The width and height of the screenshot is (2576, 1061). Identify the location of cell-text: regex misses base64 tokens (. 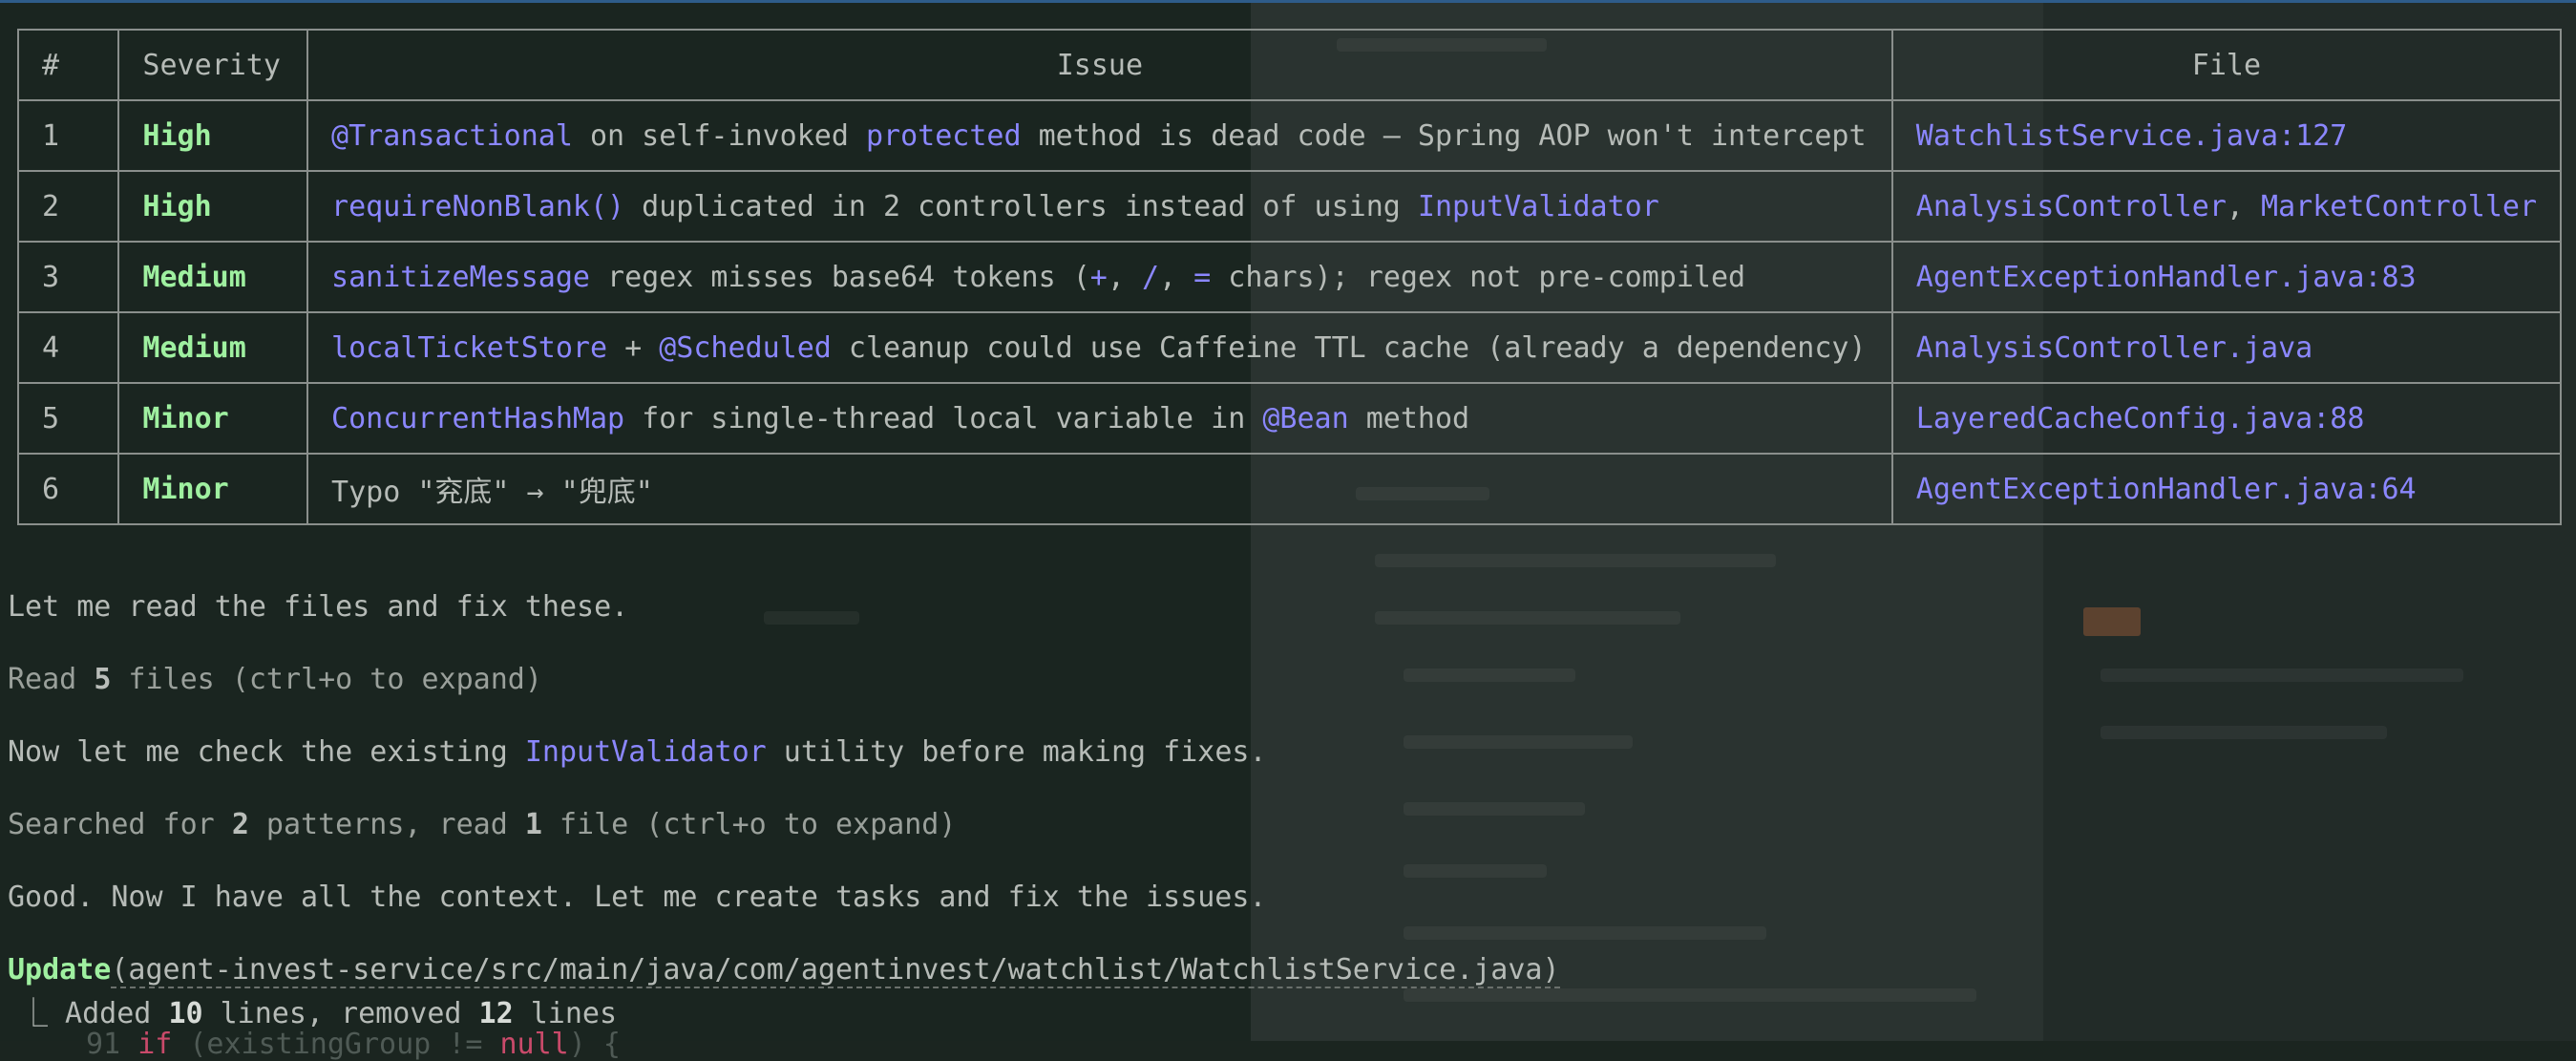
(839, 277).